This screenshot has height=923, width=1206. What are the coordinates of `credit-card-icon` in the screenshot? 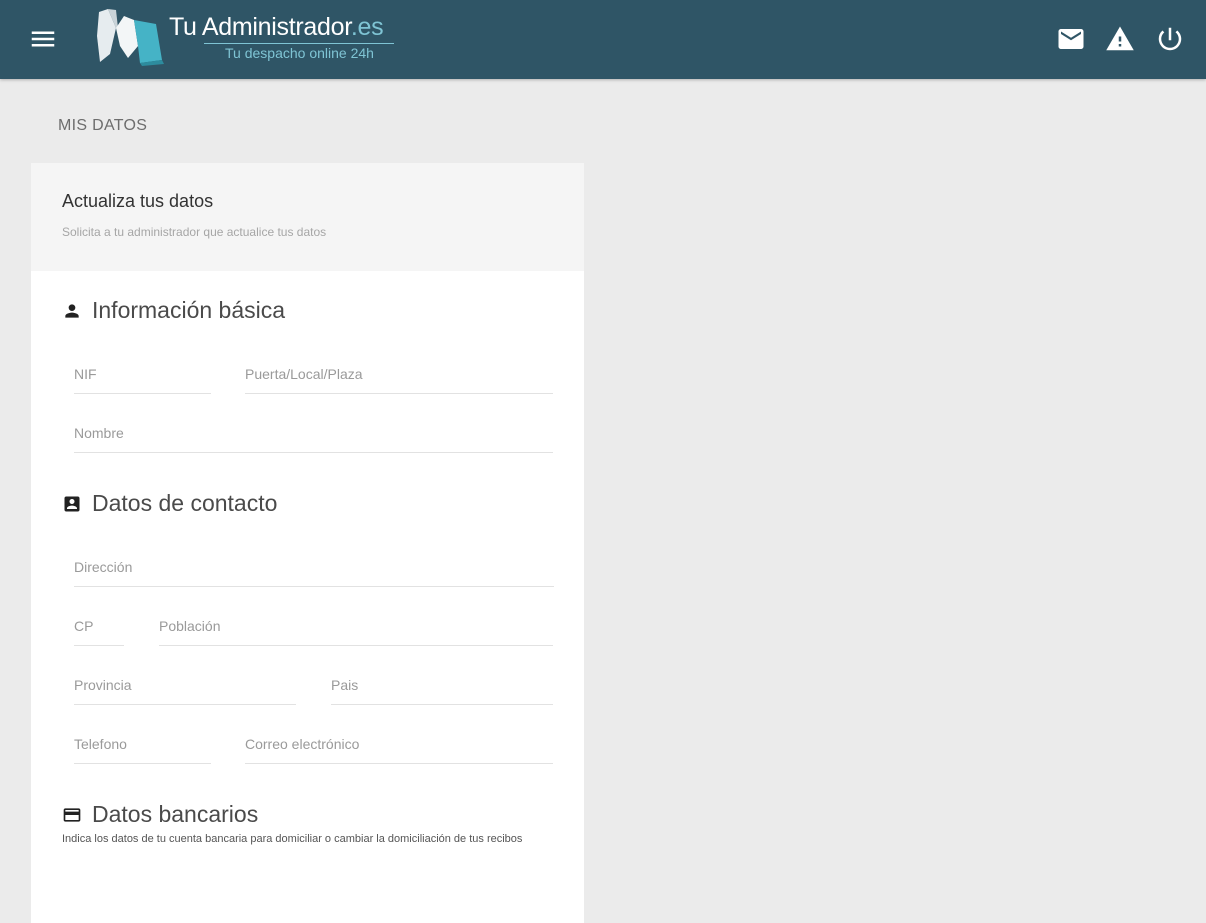 It's located at (72, 814).